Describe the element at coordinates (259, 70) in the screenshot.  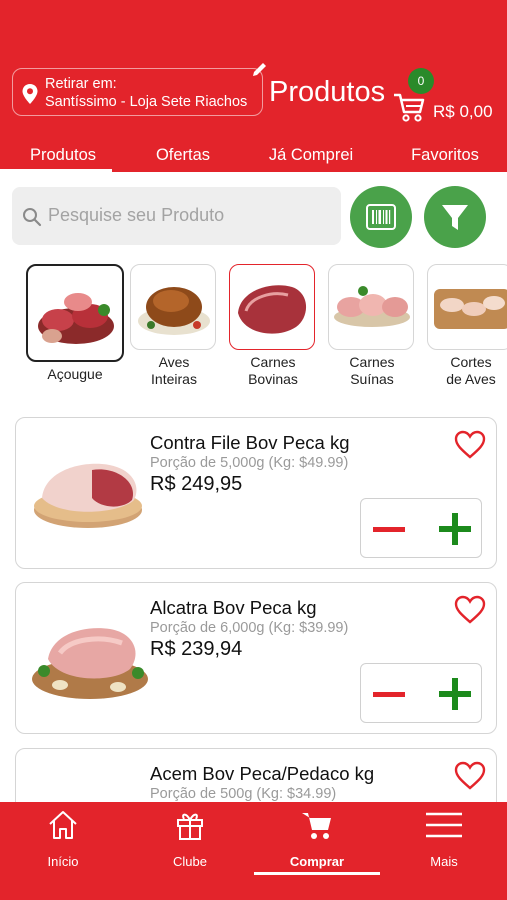
I see `pencil-icon` at that location.